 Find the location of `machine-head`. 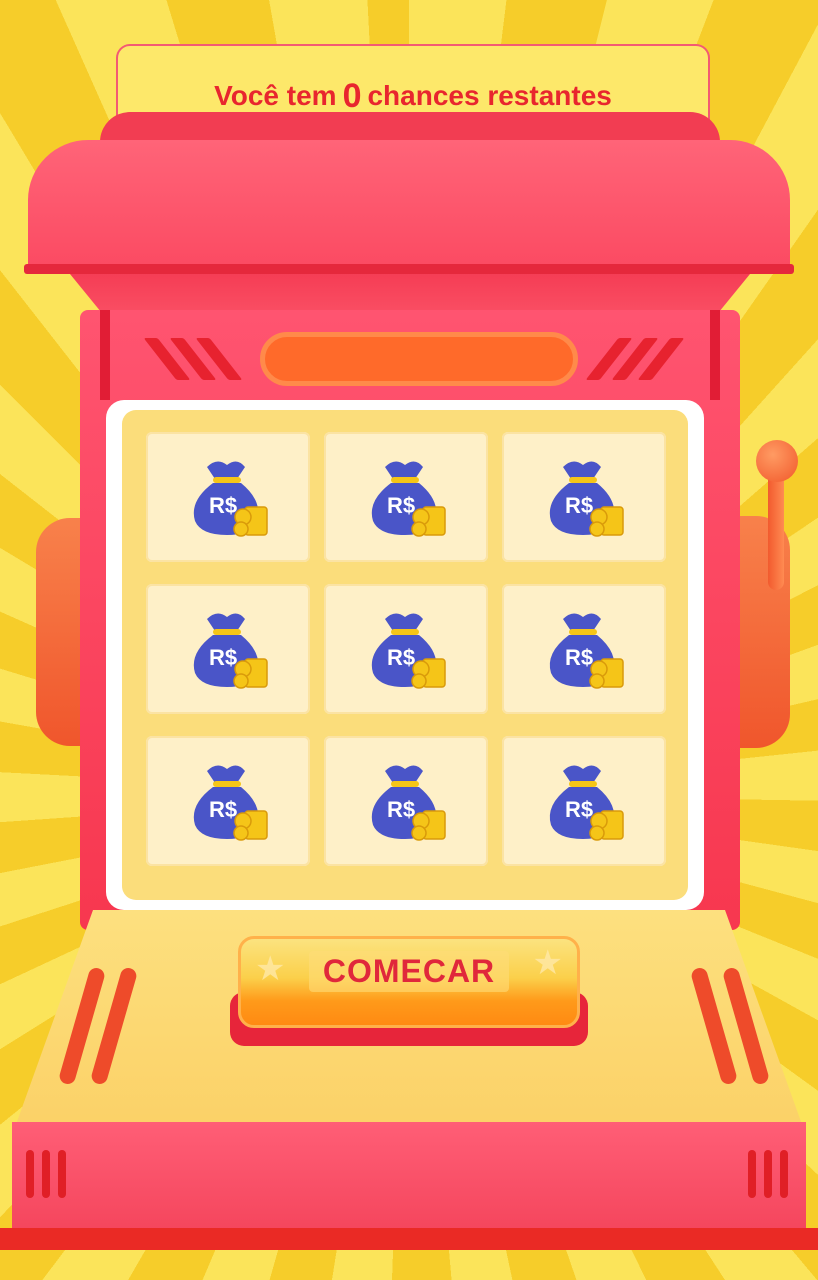

machine-head is located at coordinates (409, 205).